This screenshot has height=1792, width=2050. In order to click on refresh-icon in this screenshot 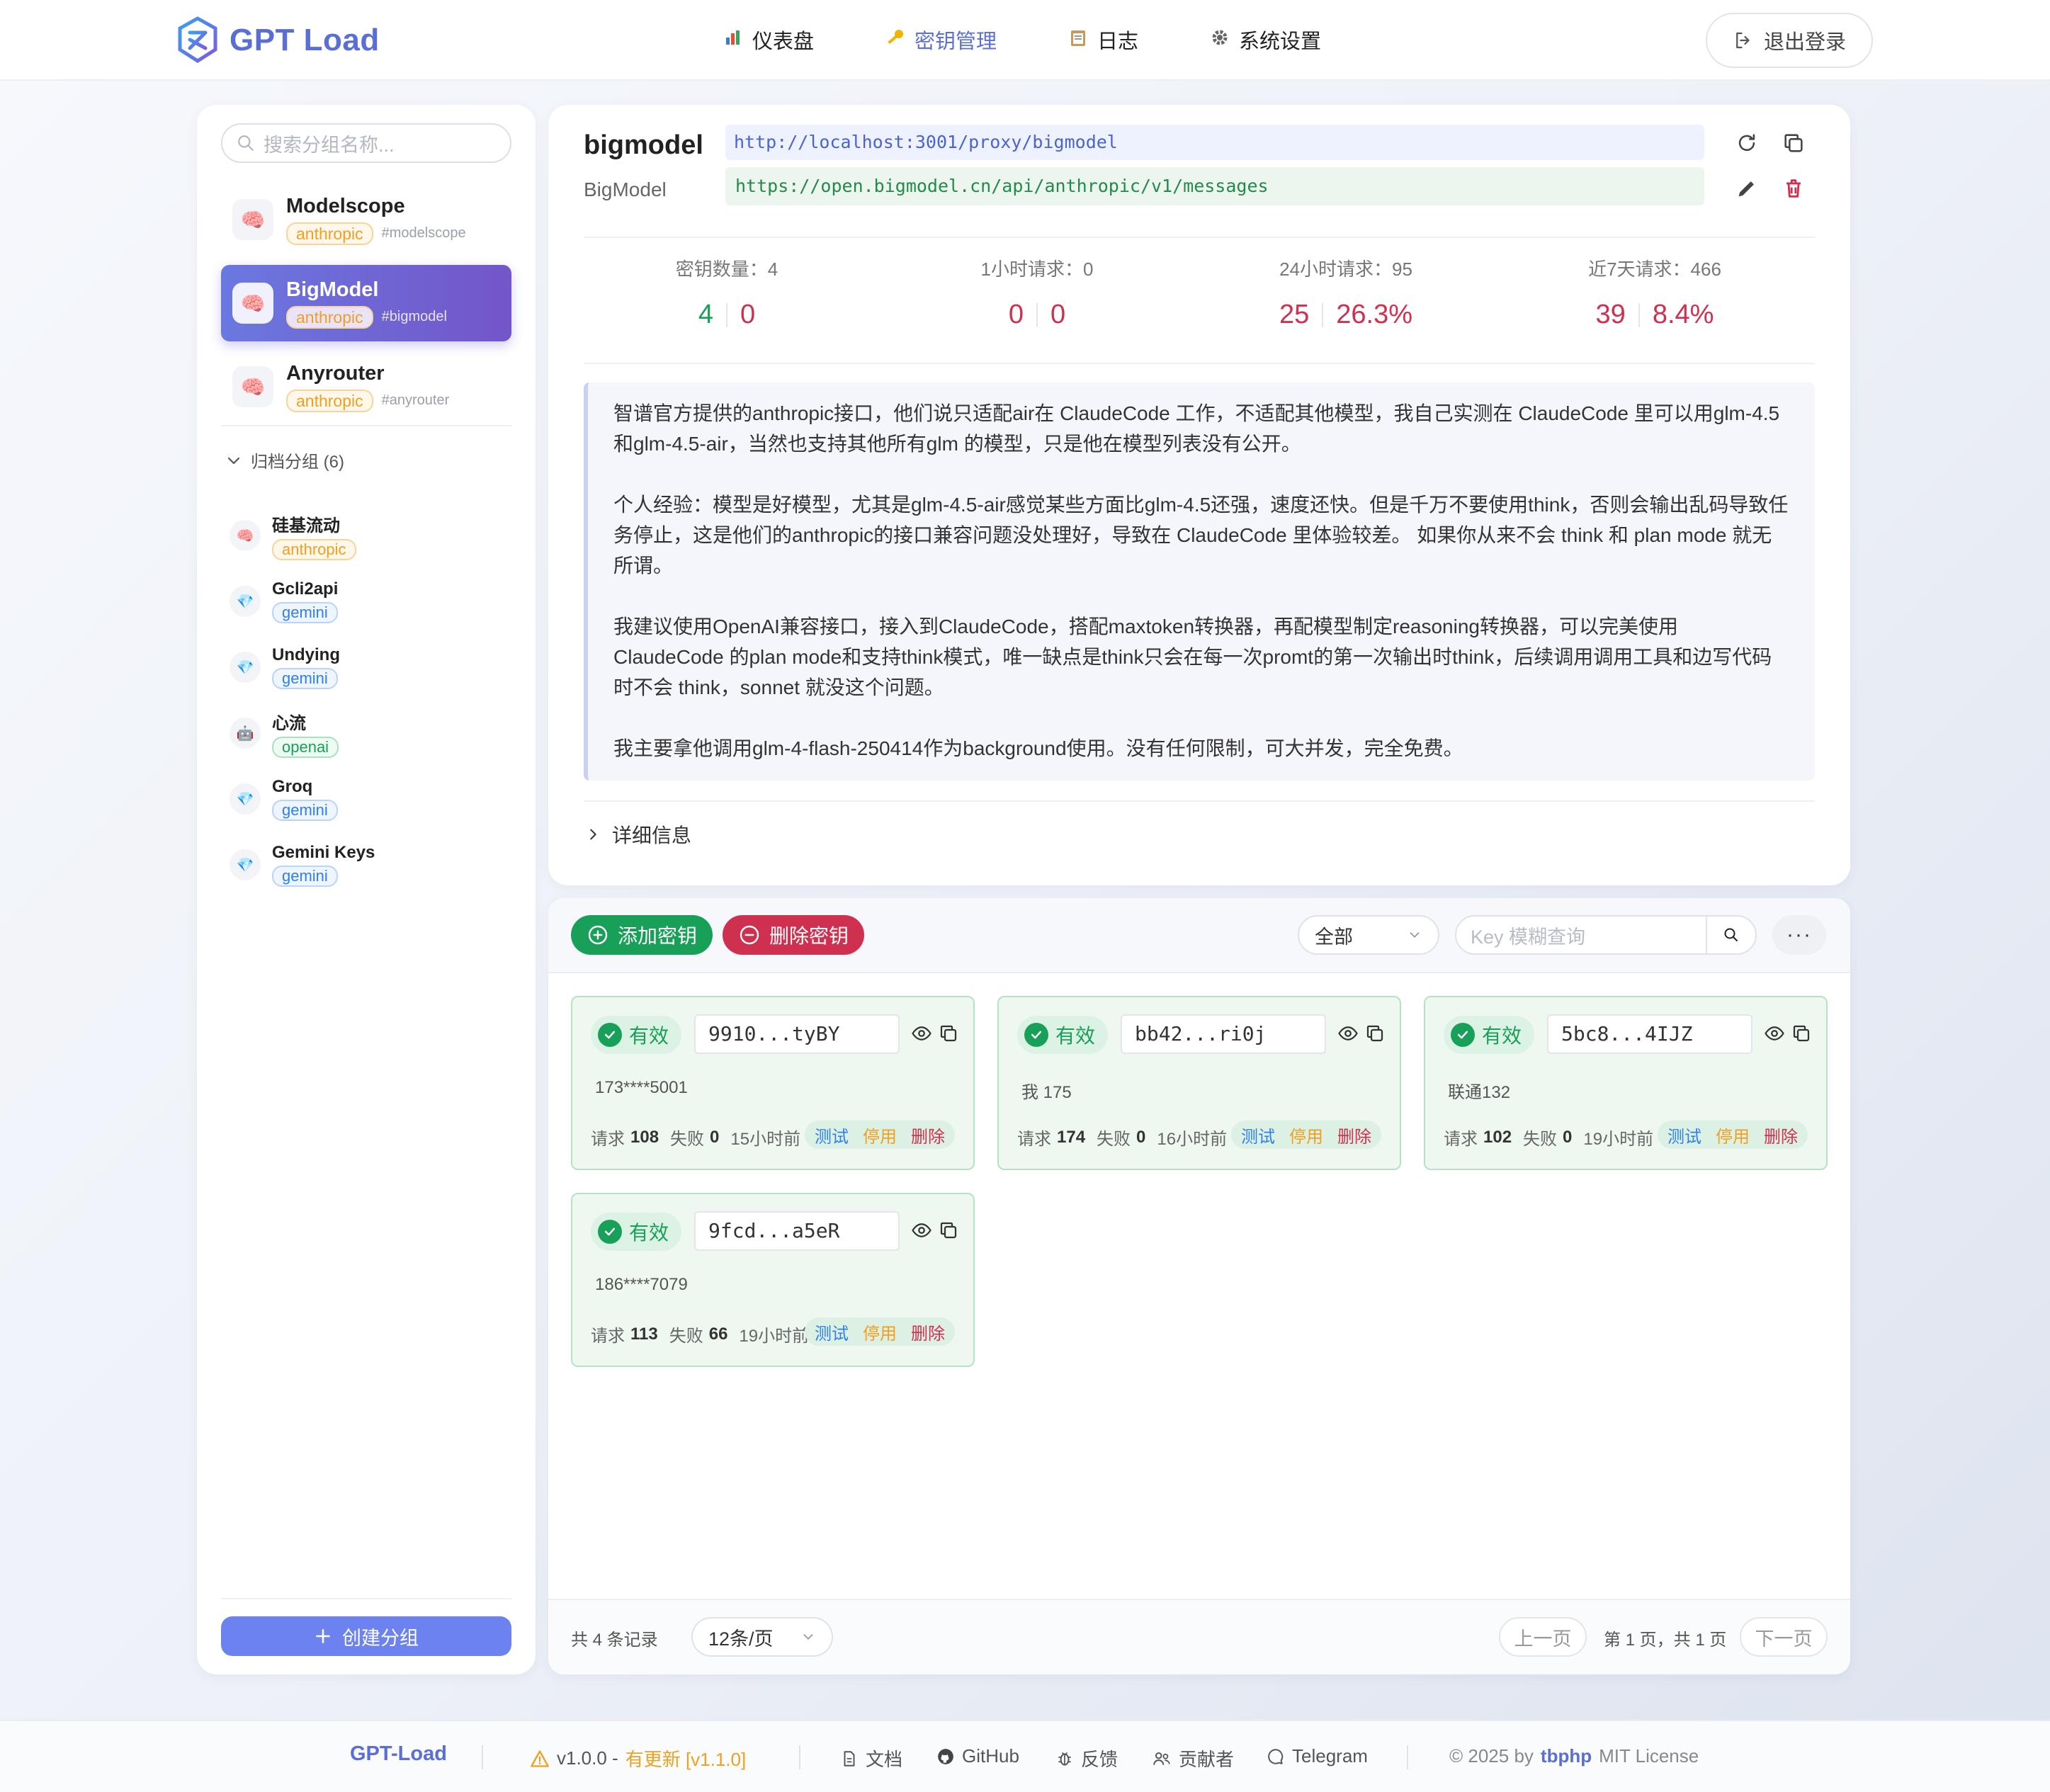, I will do `click(1746, 143)`.